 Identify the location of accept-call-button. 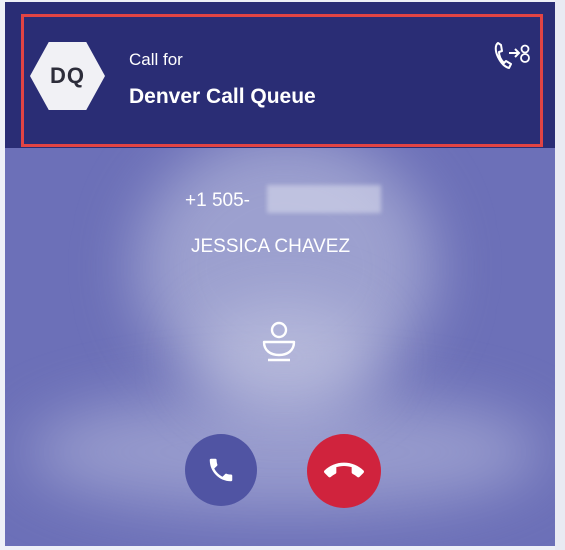
(221, 470).